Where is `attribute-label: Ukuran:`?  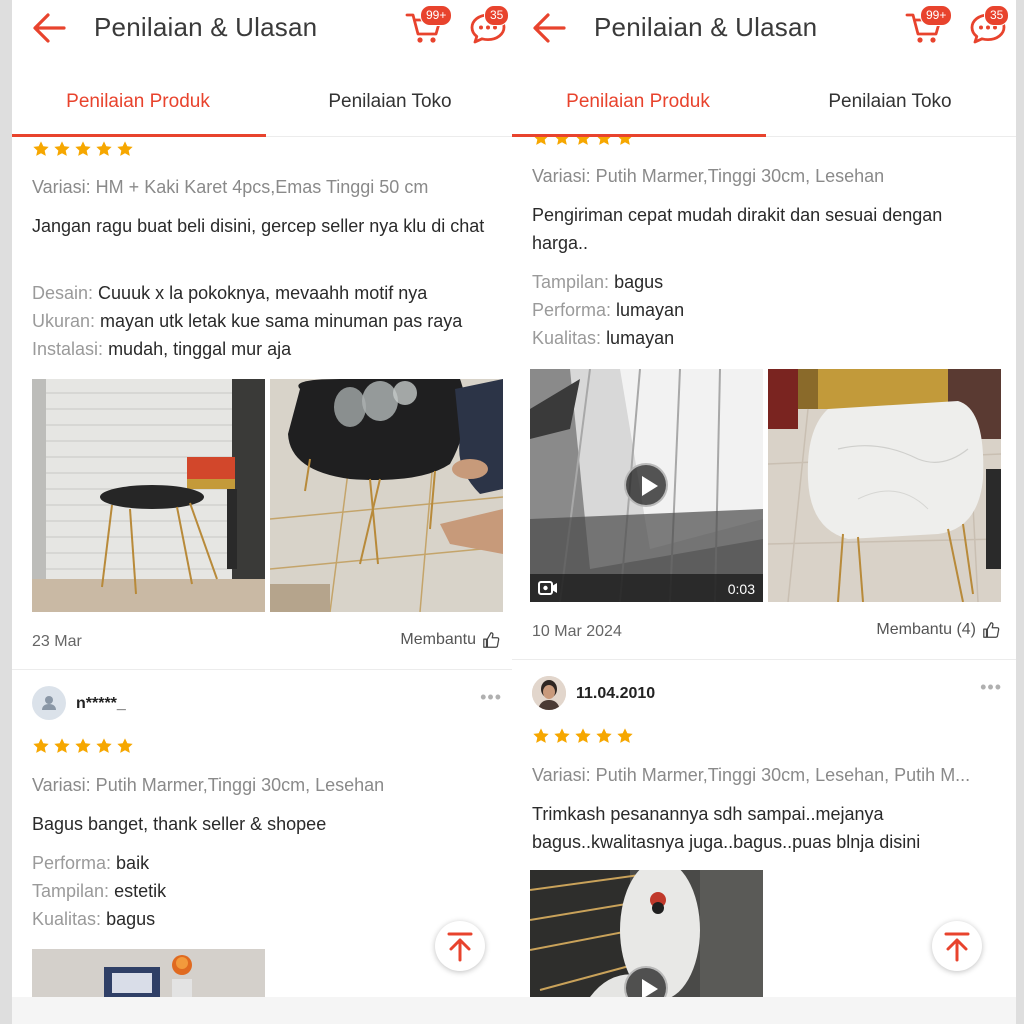 attribute-label: Ukuran: is located at coordinates (64, 321).